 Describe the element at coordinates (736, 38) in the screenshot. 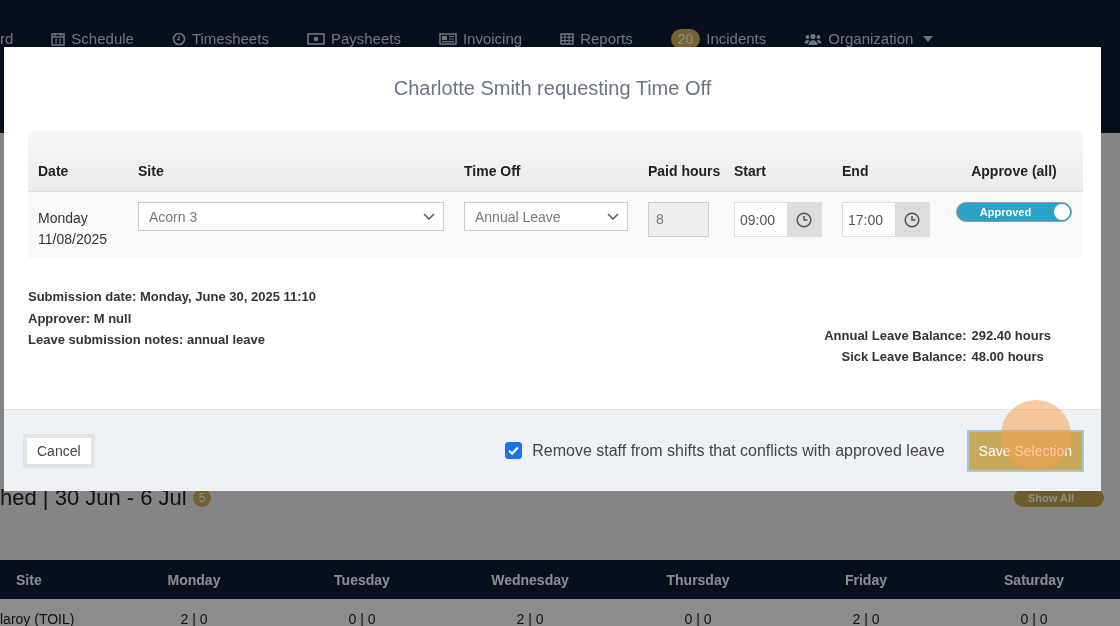

I see `nav-link: Incidents` at that location.